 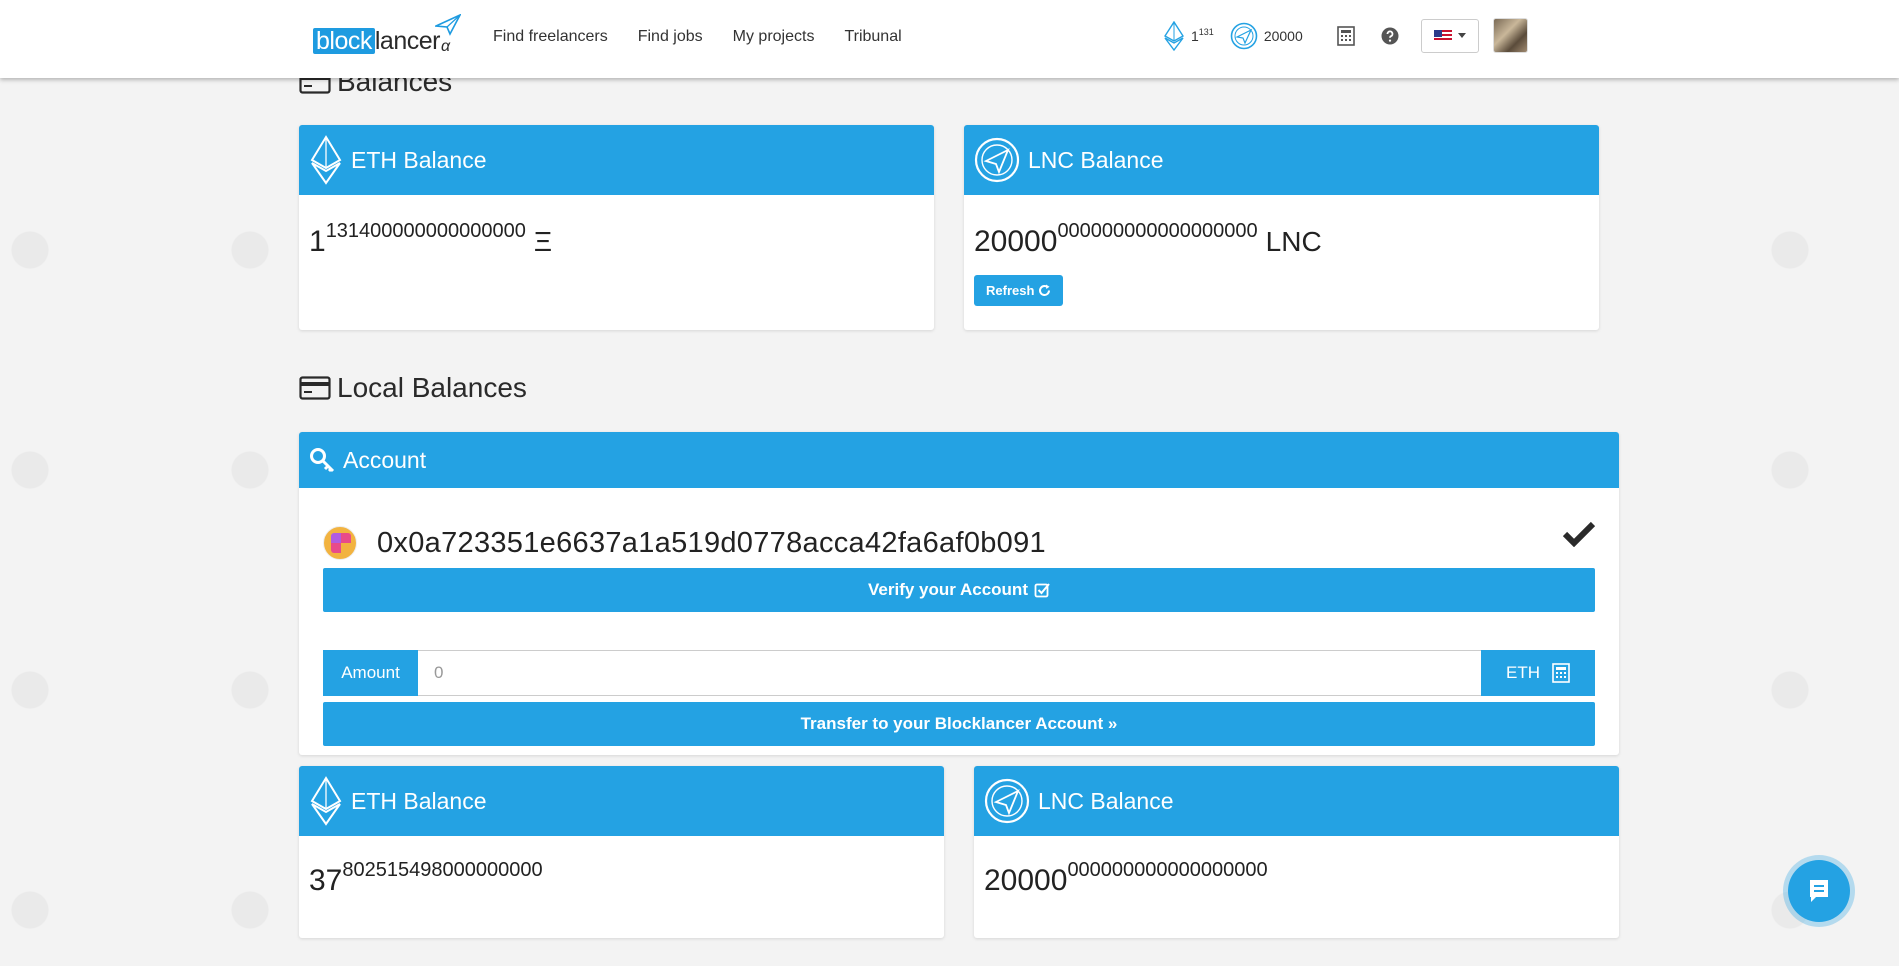 What do you see at coordinates (543, 241) in the screenshot?
I see `eth-unit: Ξ` at bounding box center [543, 241].